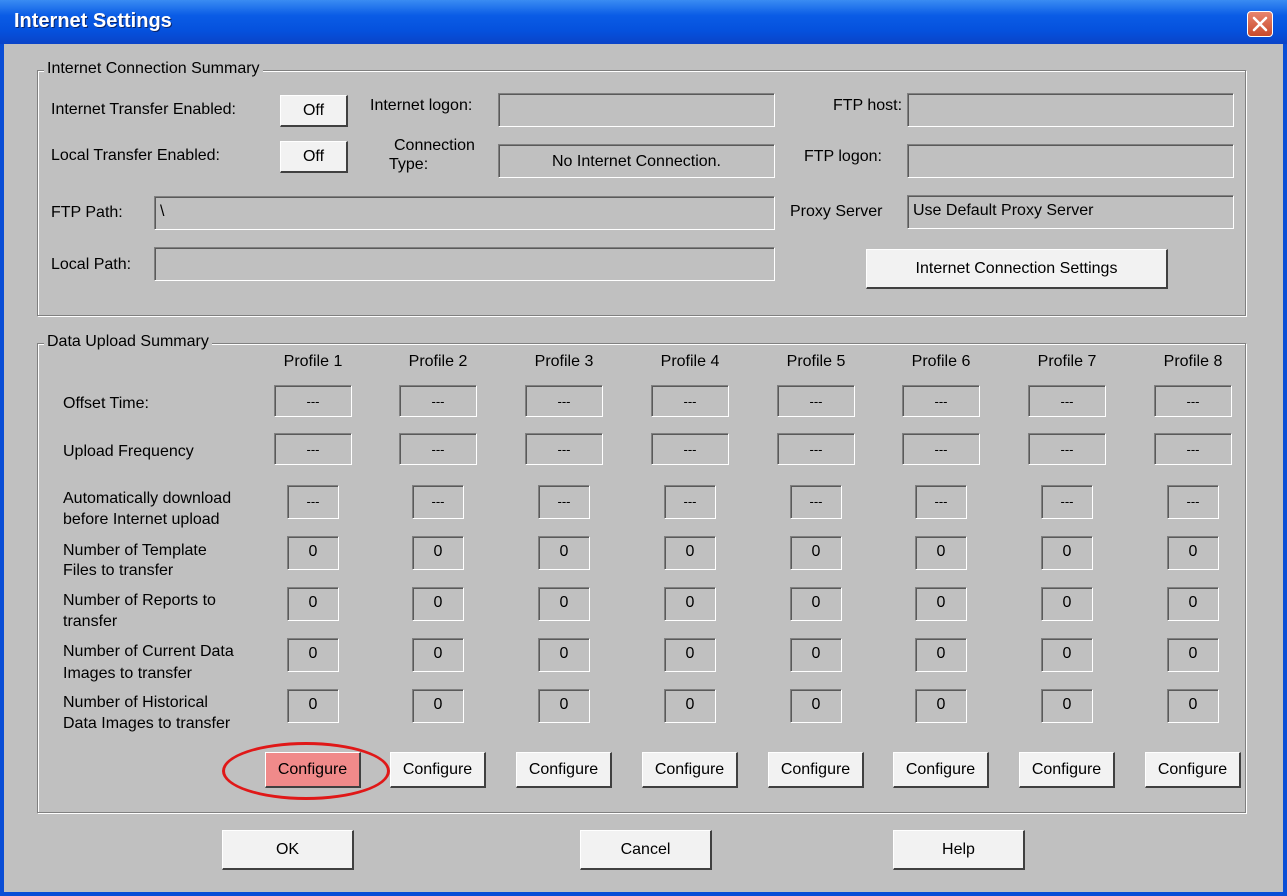  What do you see at coordinates (564, 502) in the screenshot?
I see `auto-download-field-3: ---` at bounding box center [564, 502].